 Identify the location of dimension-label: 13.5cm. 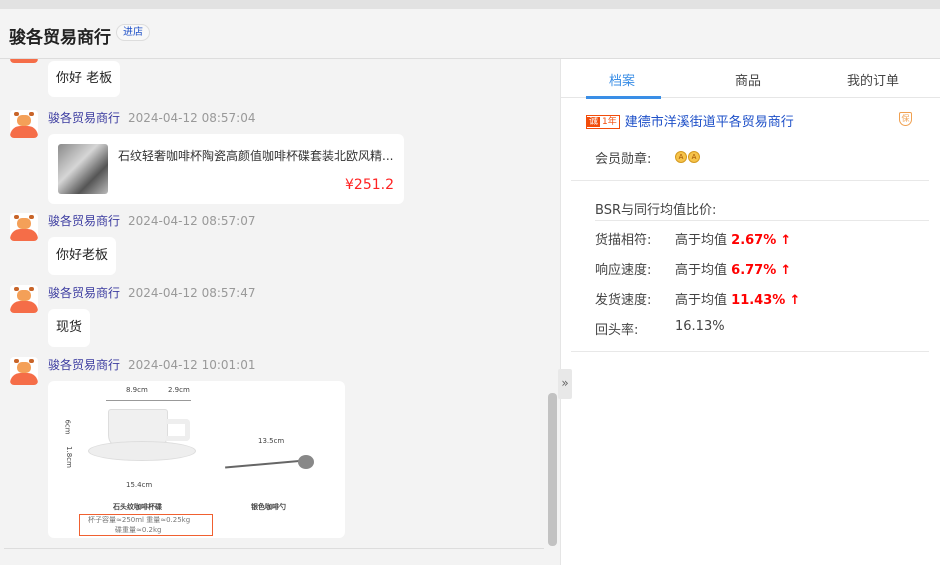
(271, 441).